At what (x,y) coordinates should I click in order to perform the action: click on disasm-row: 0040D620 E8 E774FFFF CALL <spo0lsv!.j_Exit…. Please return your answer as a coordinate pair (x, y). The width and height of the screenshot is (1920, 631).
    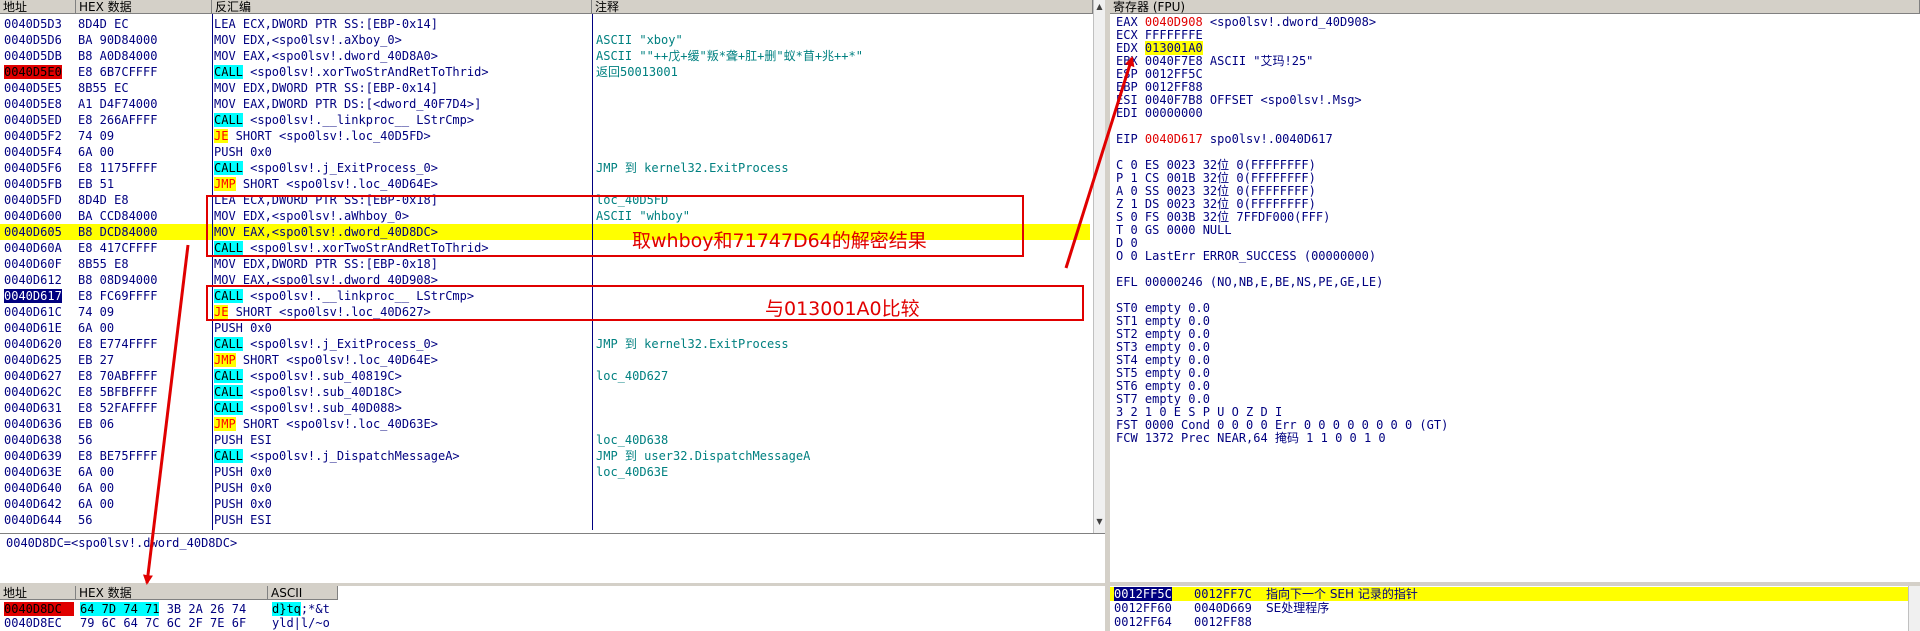
    Looking at the image, I should click on (545, 344).